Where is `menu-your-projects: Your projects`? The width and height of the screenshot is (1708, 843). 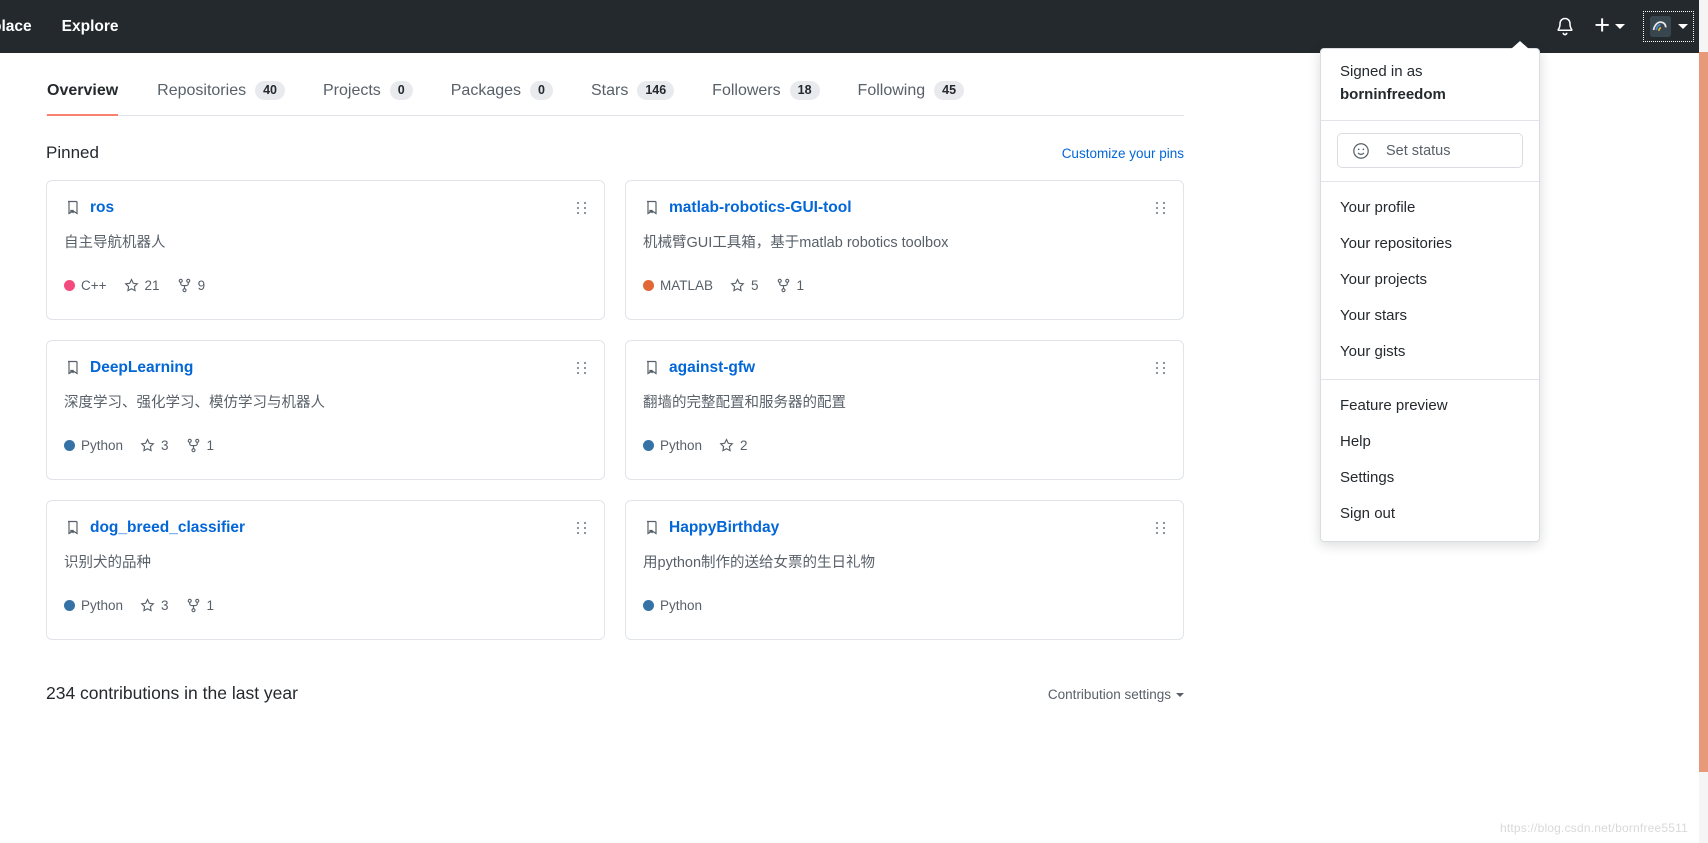 menu-your-projects: Your projects is located at coordinates (1430, 280).